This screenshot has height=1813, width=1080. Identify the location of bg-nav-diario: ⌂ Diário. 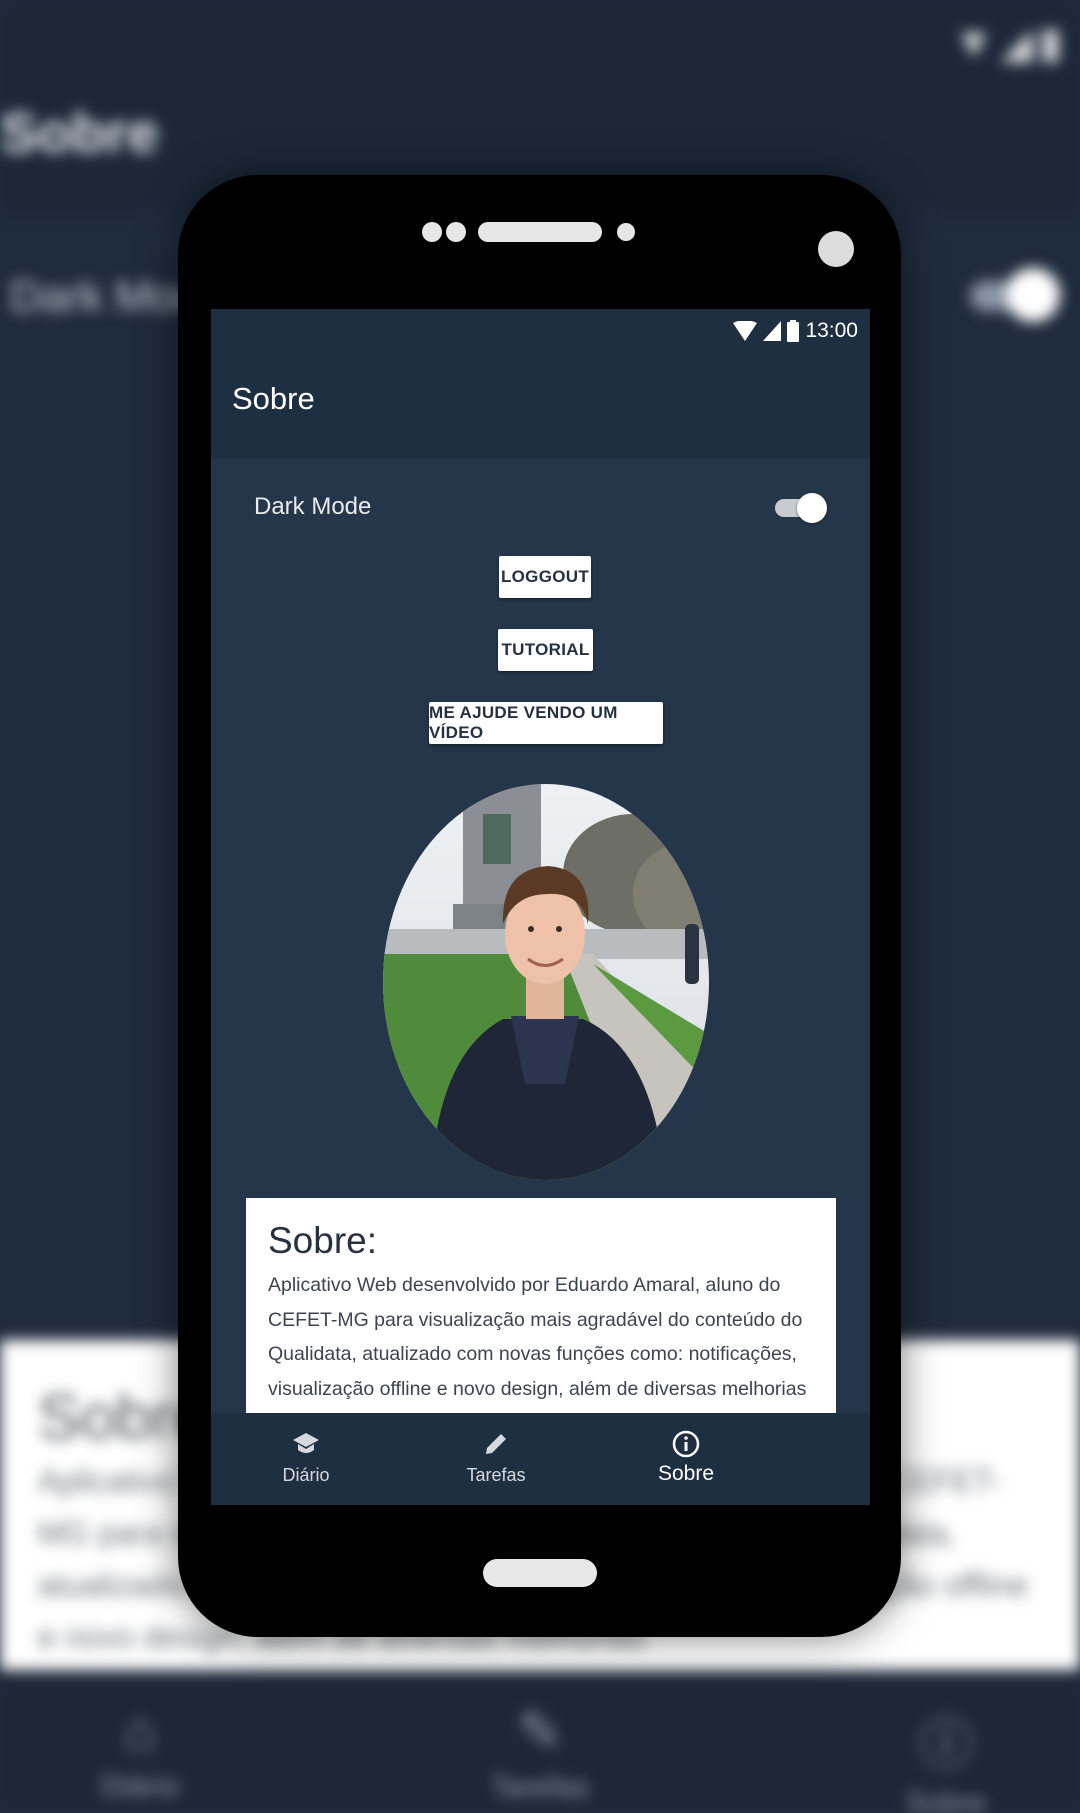
(140, 1752).